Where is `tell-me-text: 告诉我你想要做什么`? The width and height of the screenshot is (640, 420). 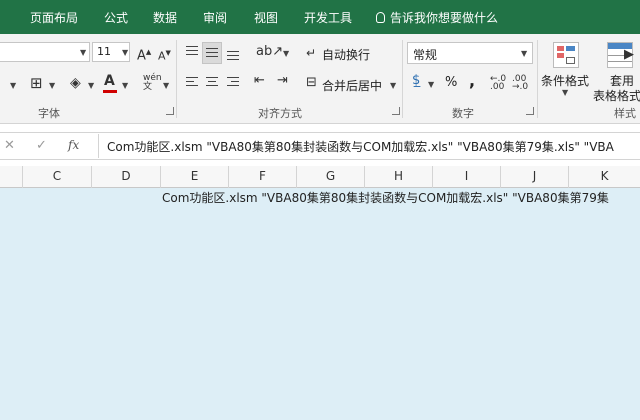
tell-me-text: 告诉我你想要做什么 is located at coordinates (444, 18).